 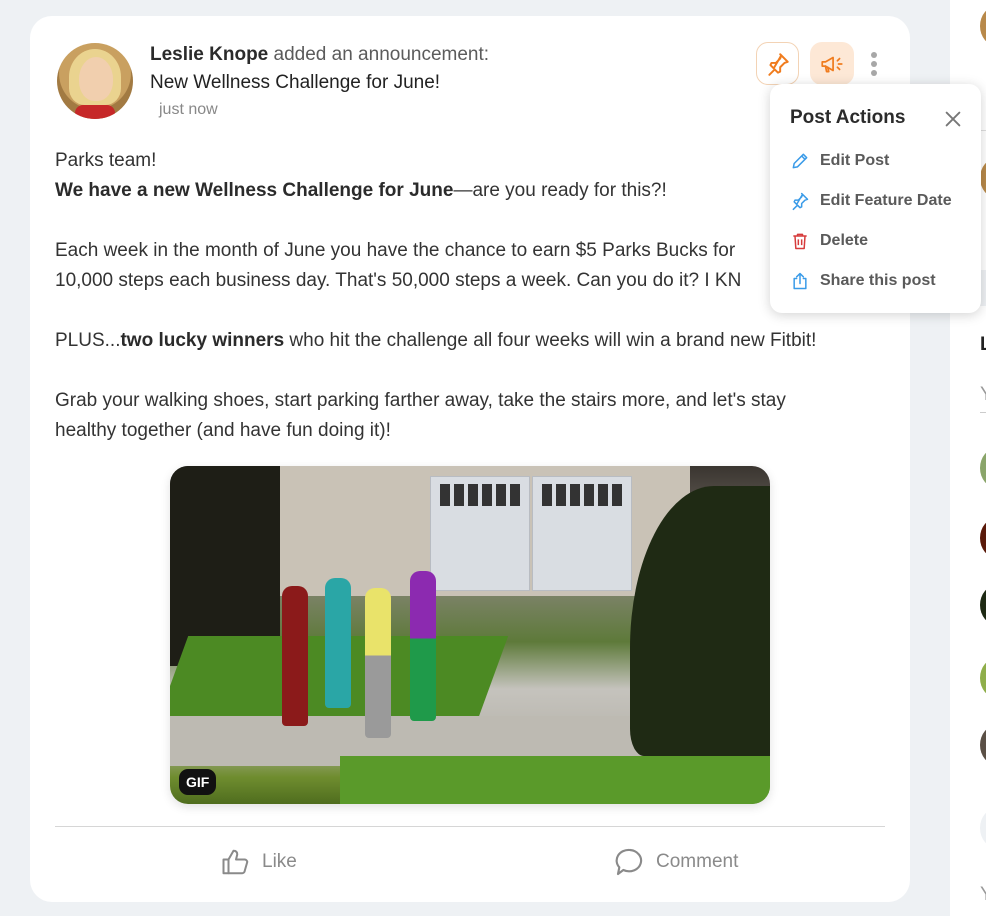 I want to click on thumbs-up-icon, so click(x=235, y=862).